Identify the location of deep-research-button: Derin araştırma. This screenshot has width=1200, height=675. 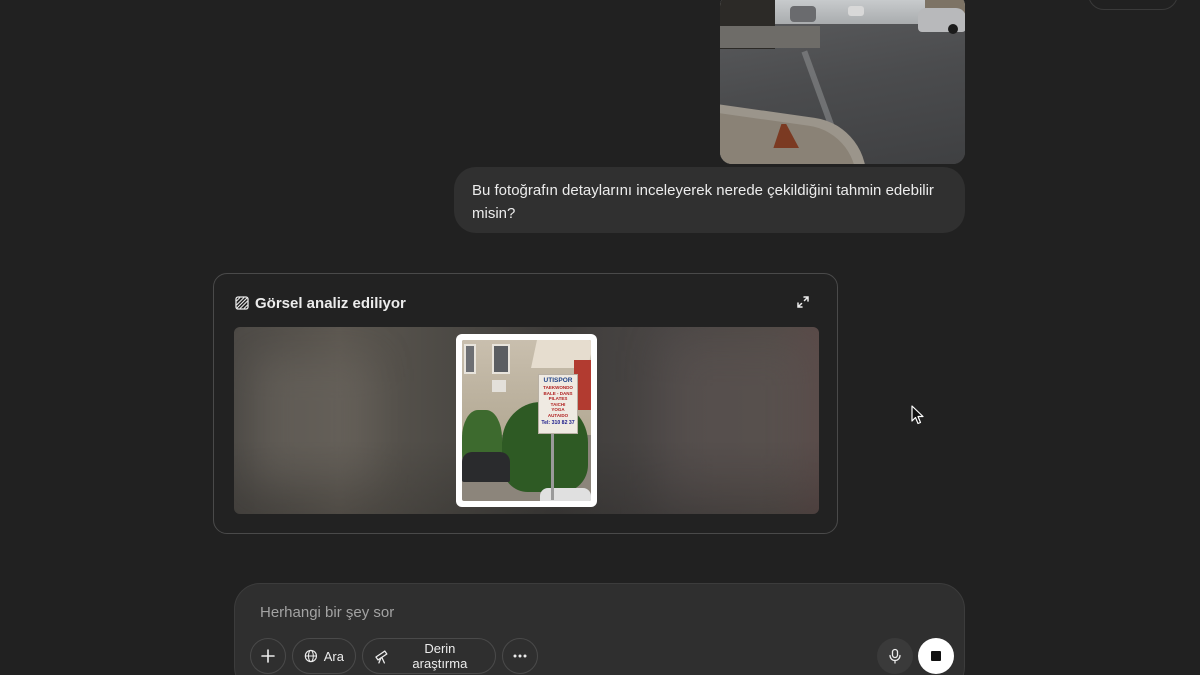
(429, 656).